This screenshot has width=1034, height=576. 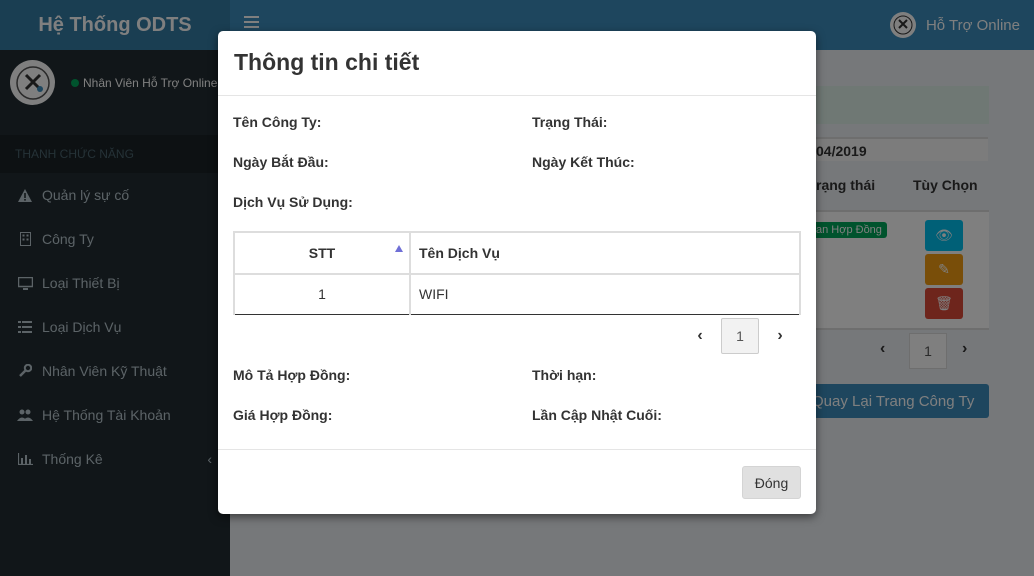 What do you see at coordinates (771, 482) in the screenshot?
I see `close-button: Đóng` at bounding box center [771, 482].